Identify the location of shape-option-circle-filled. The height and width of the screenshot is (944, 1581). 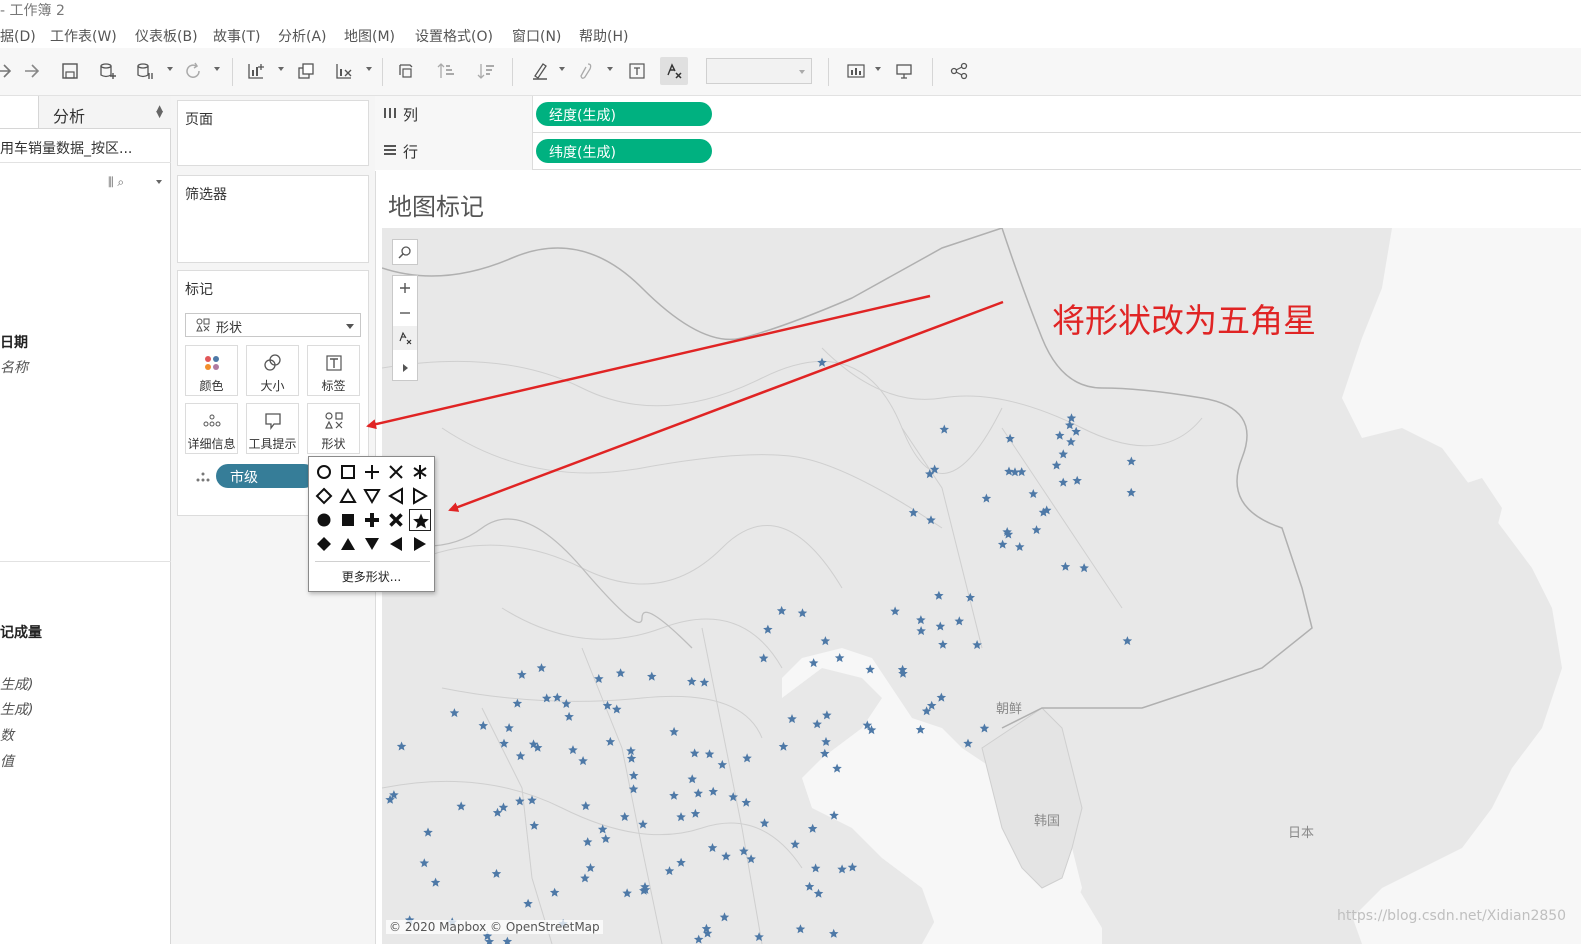
(324, 520).